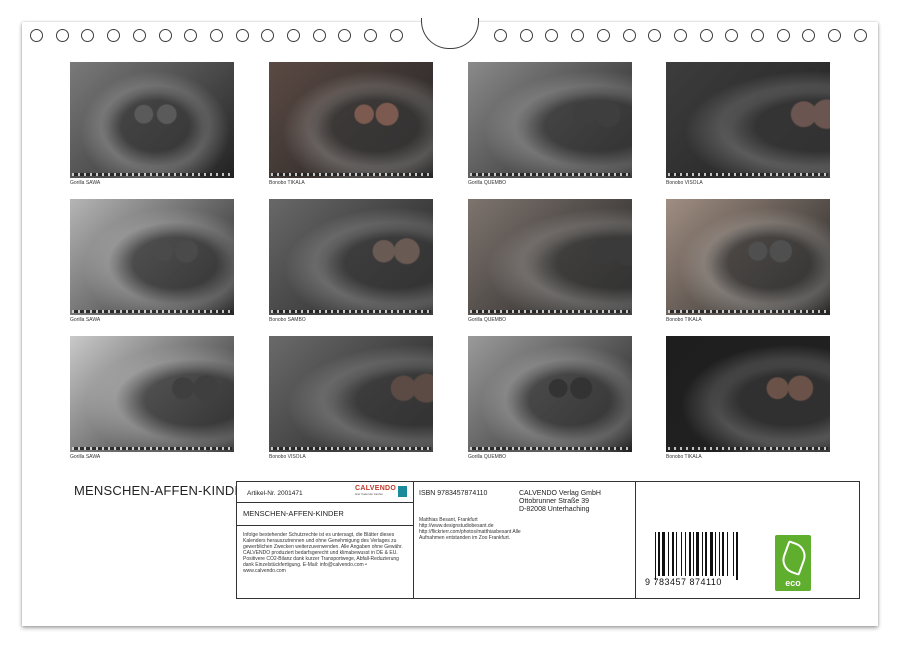 The image size is (899, 648). What do you see at coordinates (402, 491) in the screenshot?
I see `logo-mark-icon` at bounding box center [402, 491].